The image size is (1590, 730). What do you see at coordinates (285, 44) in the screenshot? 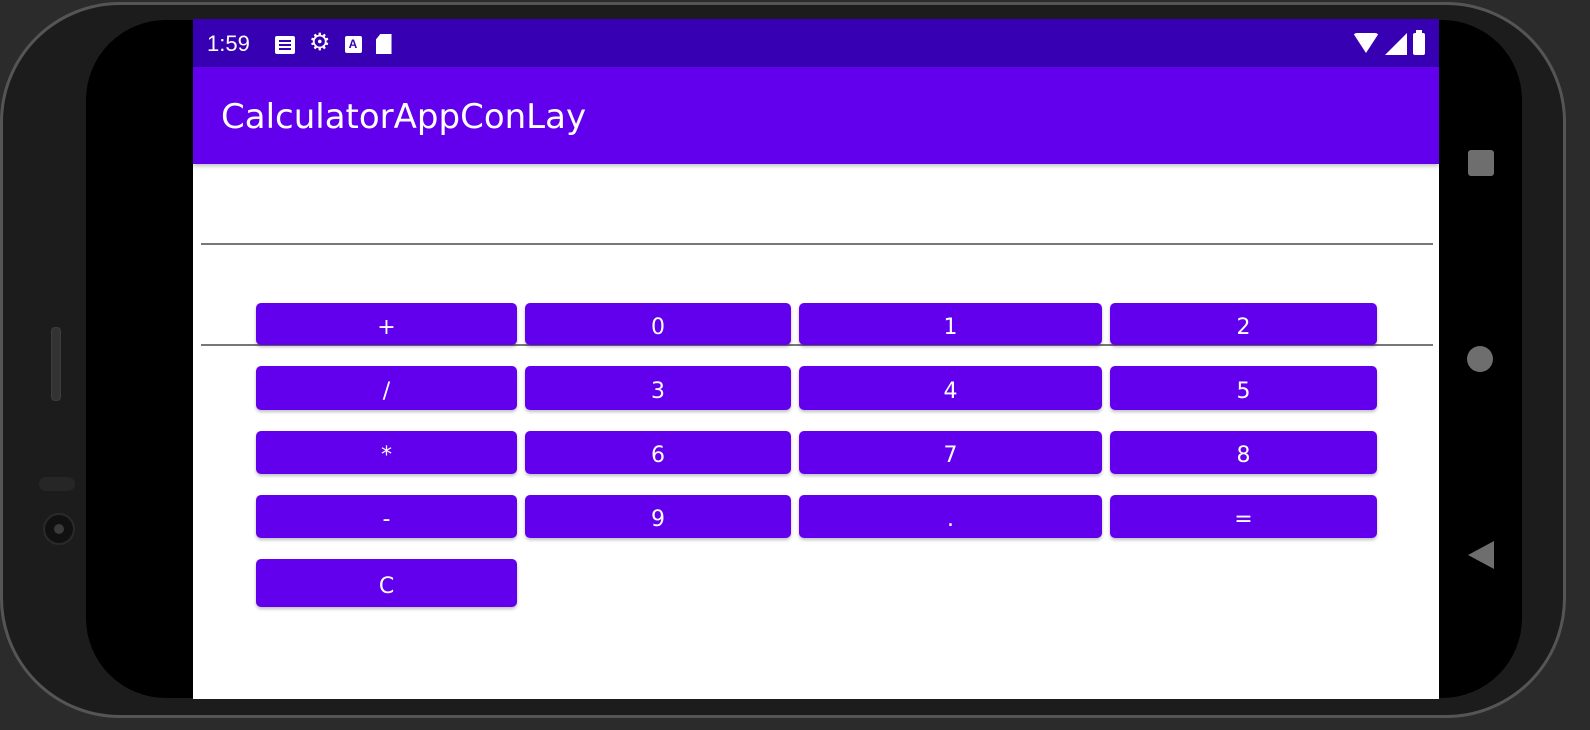
I see `news-icon` at bounding box center [285, 44].